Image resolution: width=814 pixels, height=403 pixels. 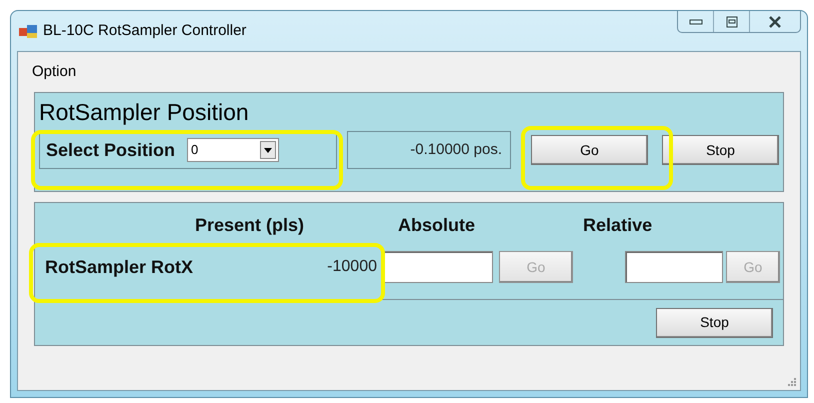 I want to click on column-header: Absolute, so click(x=437, y=225).